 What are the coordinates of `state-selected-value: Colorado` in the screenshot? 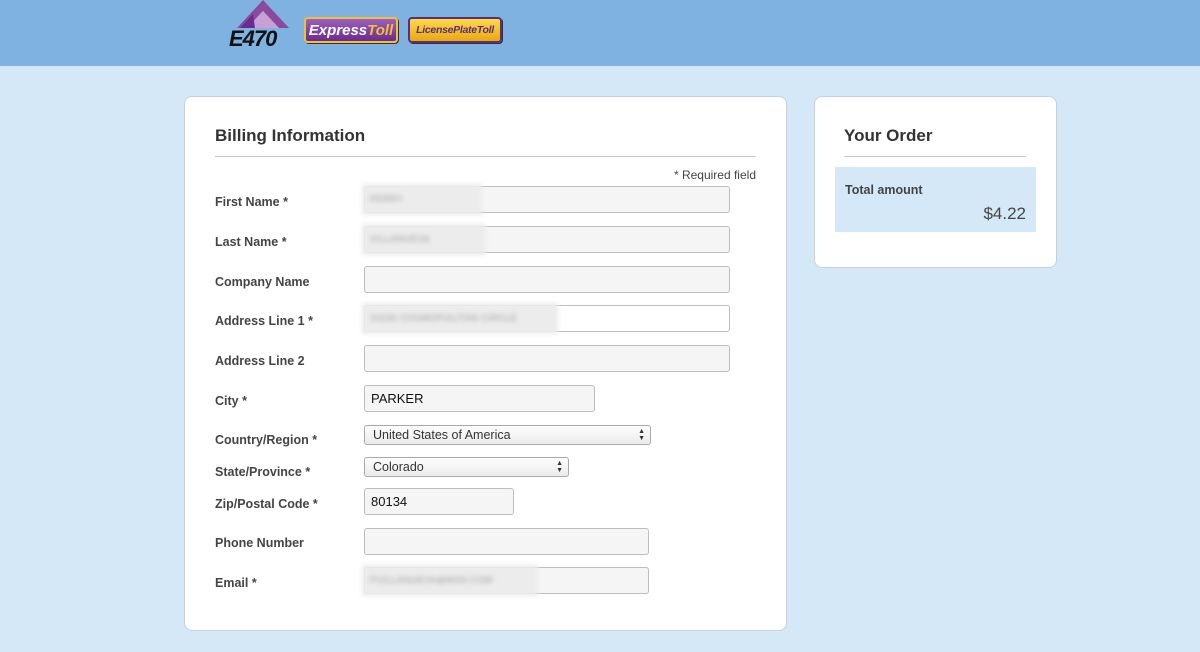 It's located at (398, 467).